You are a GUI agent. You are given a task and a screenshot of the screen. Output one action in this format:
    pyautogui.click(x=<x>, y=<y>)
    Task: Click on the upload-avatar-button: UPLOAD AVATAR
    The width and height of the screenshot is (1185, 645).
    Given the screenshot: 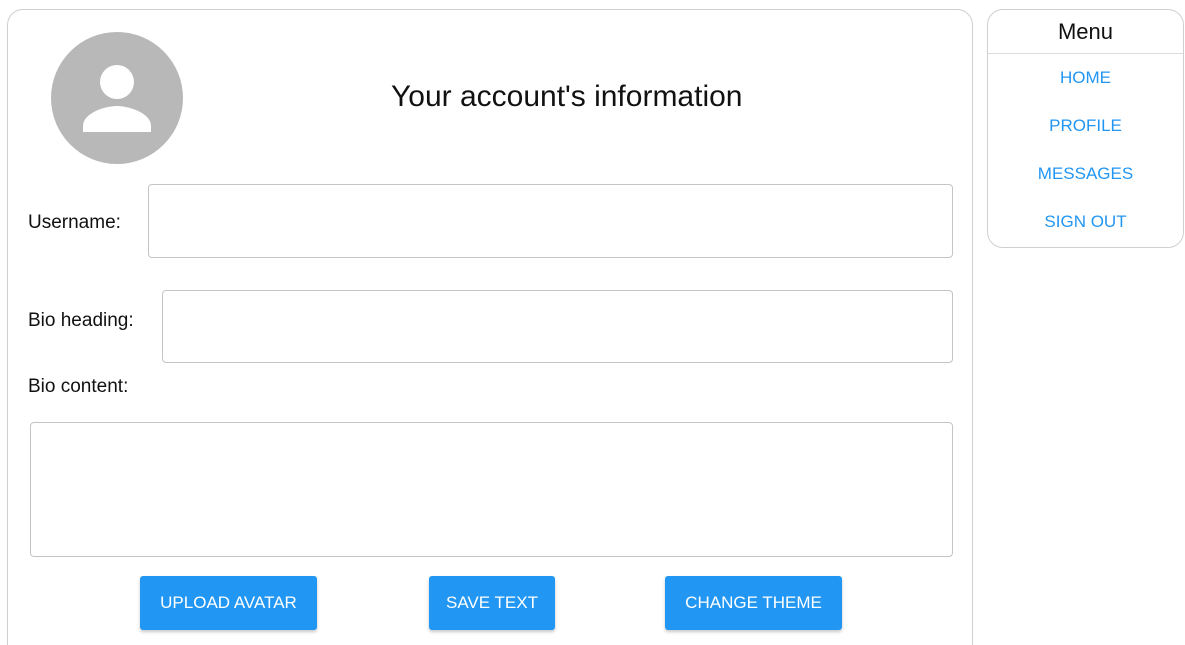 What is the action you would take?
    pyautogui.click(x=228, y=603)
    